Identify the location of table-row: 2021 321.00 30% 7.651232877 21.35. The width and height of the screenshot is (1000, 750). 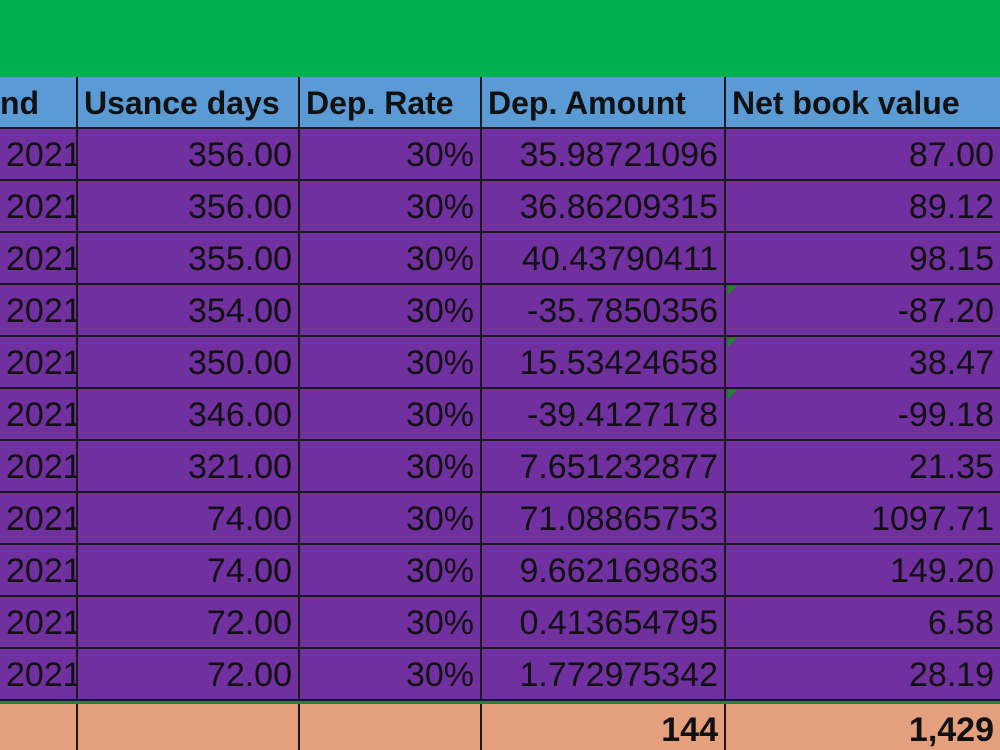
(500, 467).